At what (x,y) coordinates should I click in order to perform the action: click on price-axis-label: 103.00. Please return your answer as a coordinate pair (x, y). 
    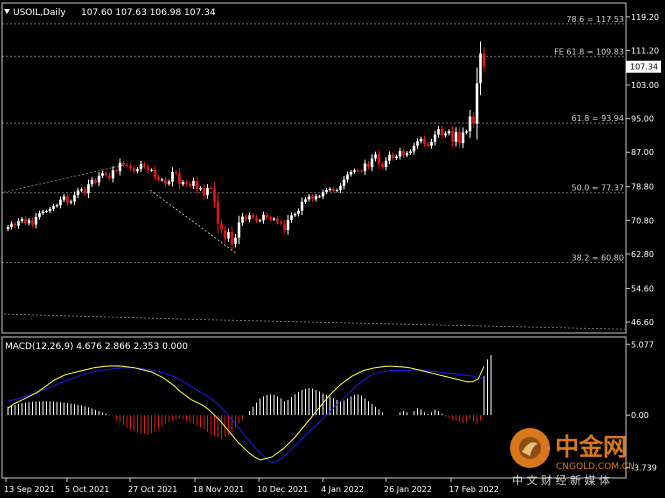
    Looking at the image, I should click on (645, 85).